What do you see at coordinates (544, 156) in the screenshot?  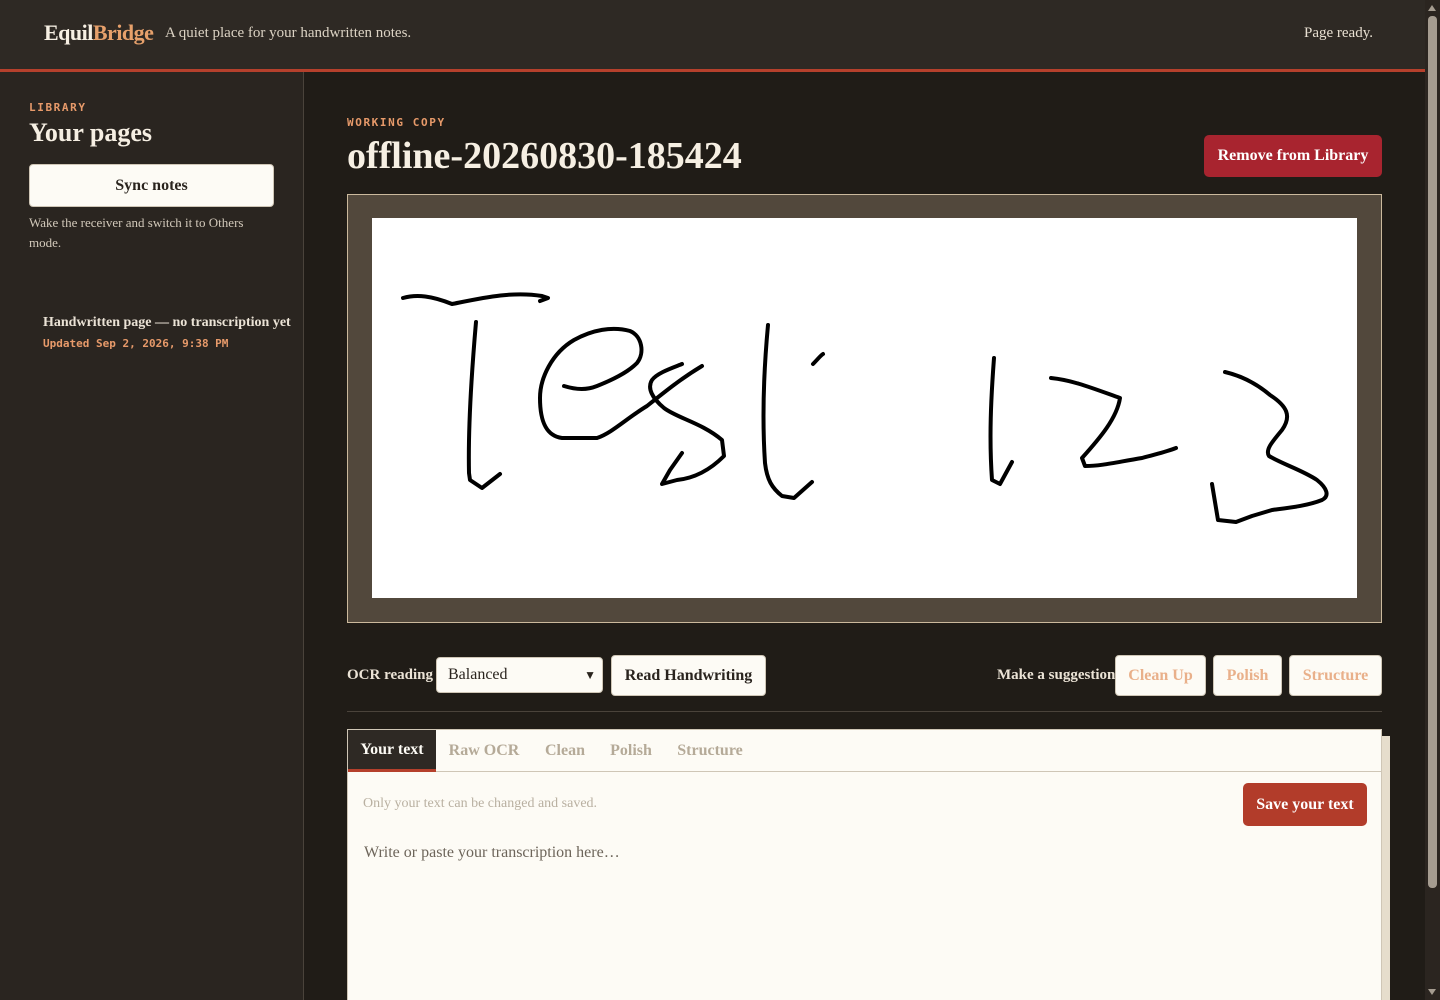 I see `page-title: offline-20260830-185424` at bounding box center [544, 156].